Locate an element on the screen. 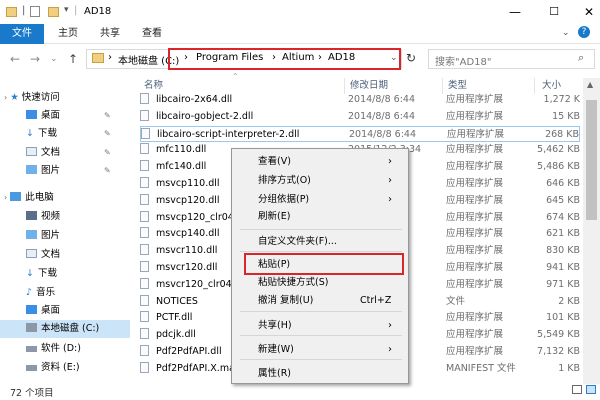 The height and width of the screenshot is (400, 600). sidebar-item-label: 桌面 is located at coordinates (51, 310).